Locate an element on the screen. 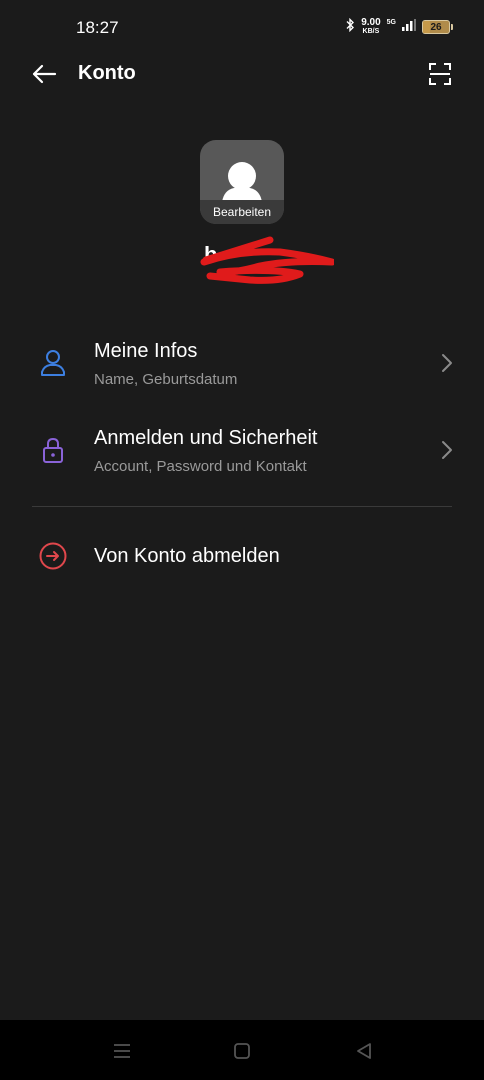  logout-label: Von Konto abmelden is located at coordinates (187, 556).